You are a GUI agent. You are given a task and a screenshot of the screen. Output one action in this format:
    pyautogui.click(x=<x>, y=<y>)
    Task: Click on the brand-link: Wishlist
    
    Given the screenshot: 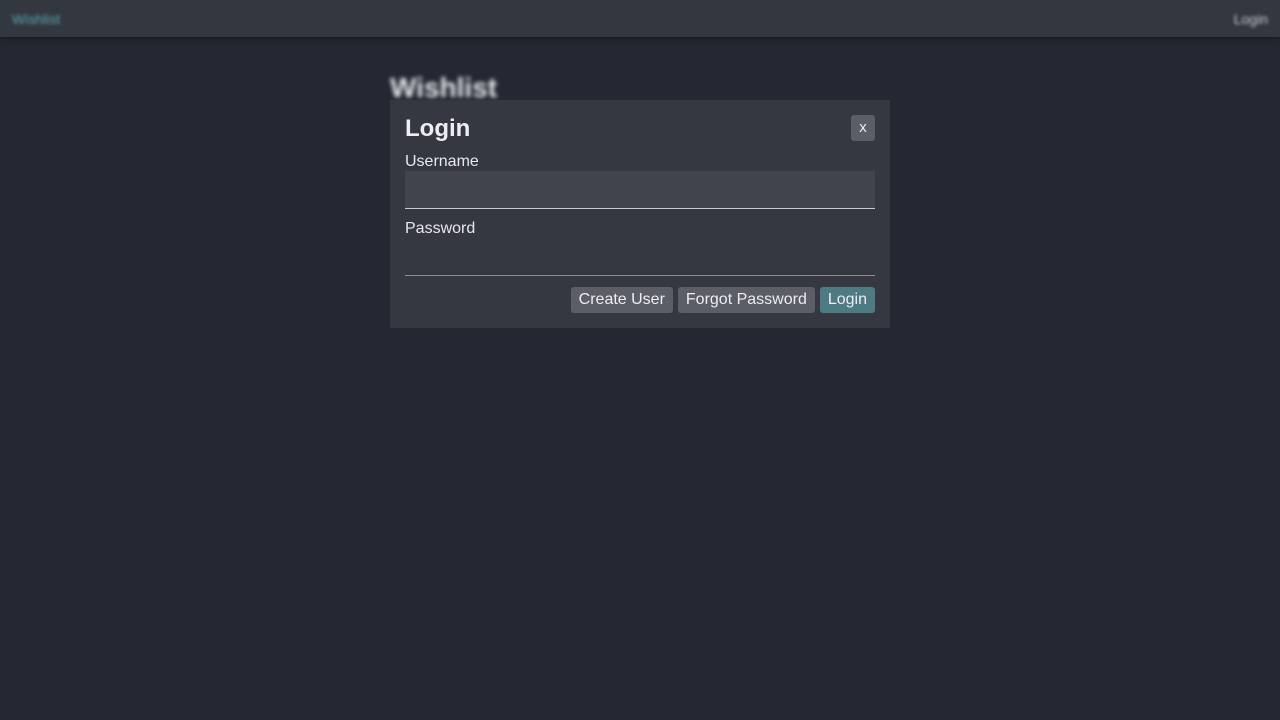 What is the action you would take?
    pyautogui.click(x=36, y=19)
    